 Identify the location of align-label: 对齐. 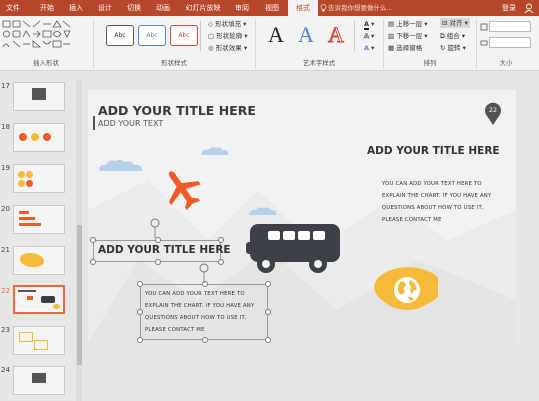
(456, 23).